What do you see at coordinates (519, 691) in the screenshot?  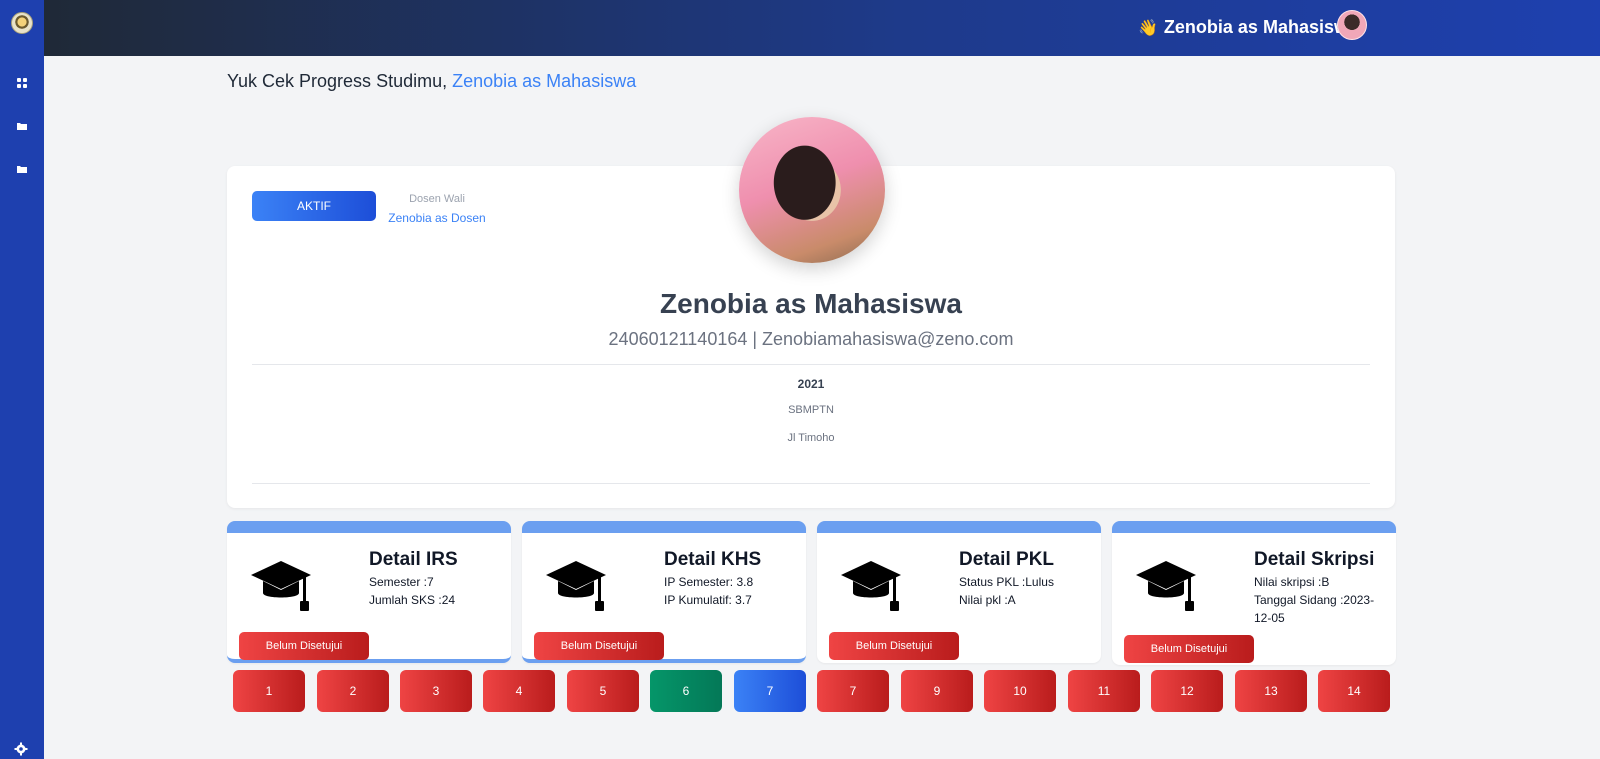 I see `semester-button-4: 4` at bounding box center [519, 691].